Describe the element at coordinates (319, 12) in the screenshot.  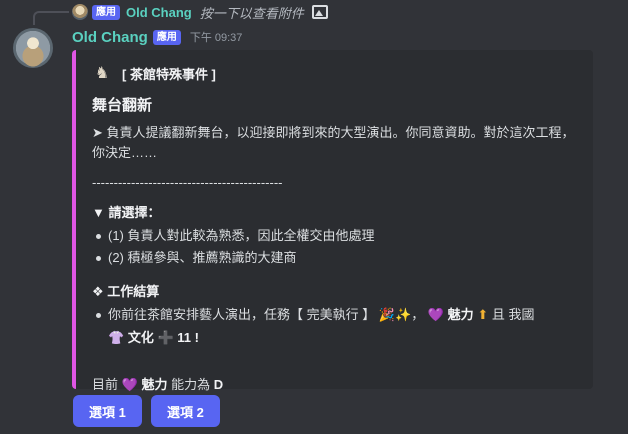
I see `image-icon` at that location.